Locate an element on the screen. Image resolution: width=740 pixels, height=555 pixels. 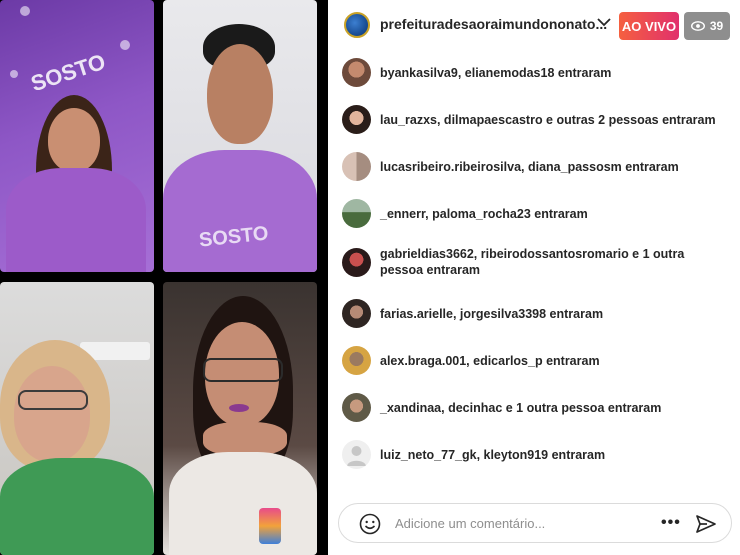
live-badge: AO VIVO is located at coordinates (649, 26).